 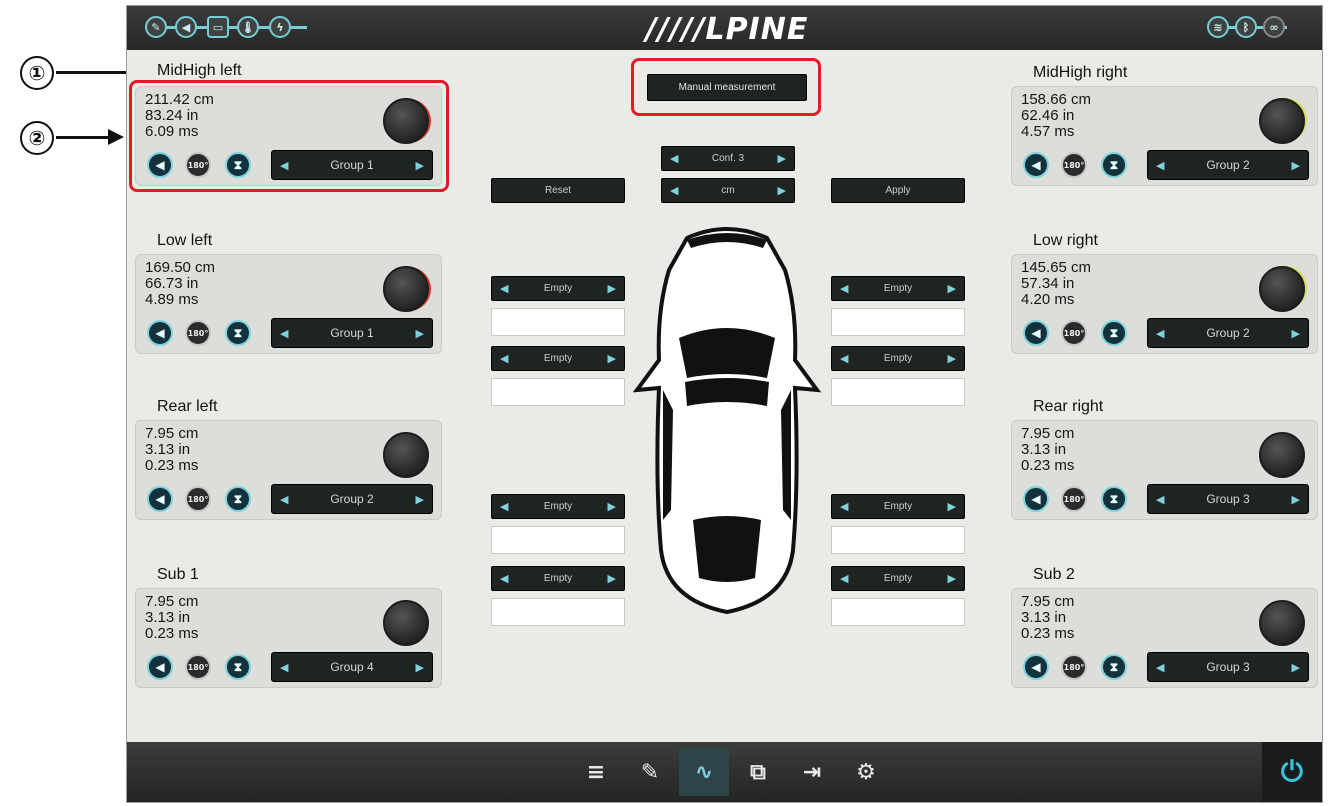 What do you see at coordinates (248, 27) in the screenshot?
I see `thermometer-icon: 🌡` at bounding box center [248, 27].